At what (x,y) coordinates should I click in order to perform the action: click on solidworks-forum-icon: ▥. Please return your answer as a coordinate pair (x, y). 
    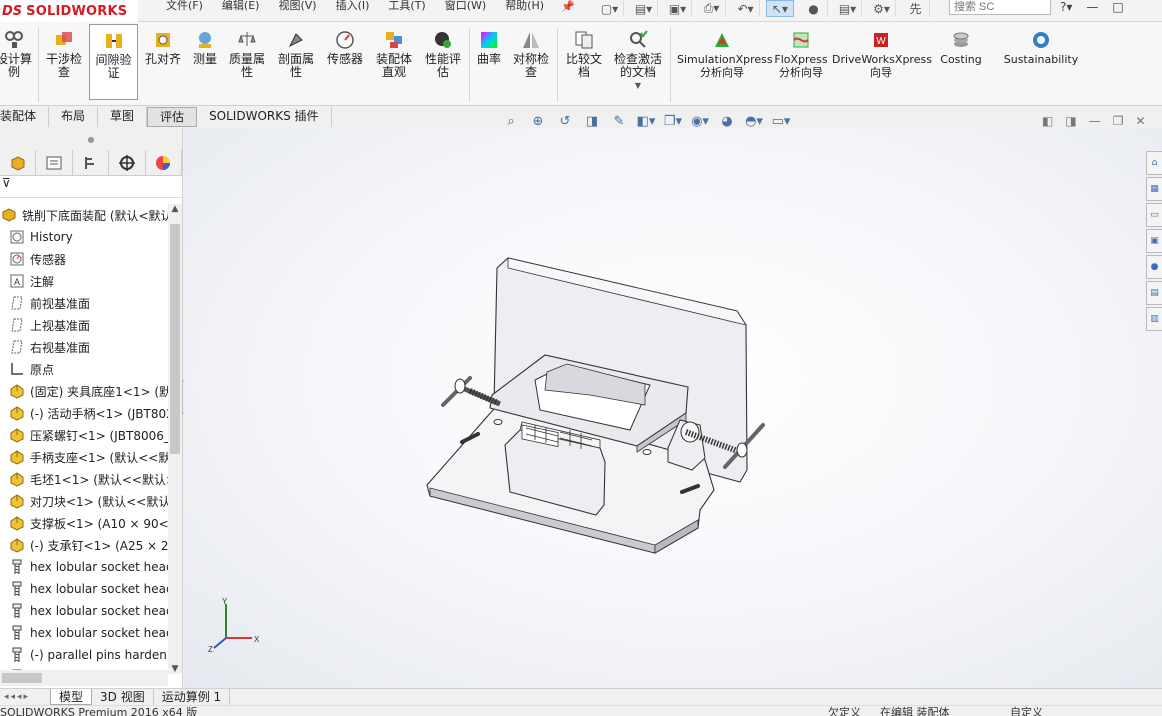
    Looking at the image, I should click on (1154, 319).